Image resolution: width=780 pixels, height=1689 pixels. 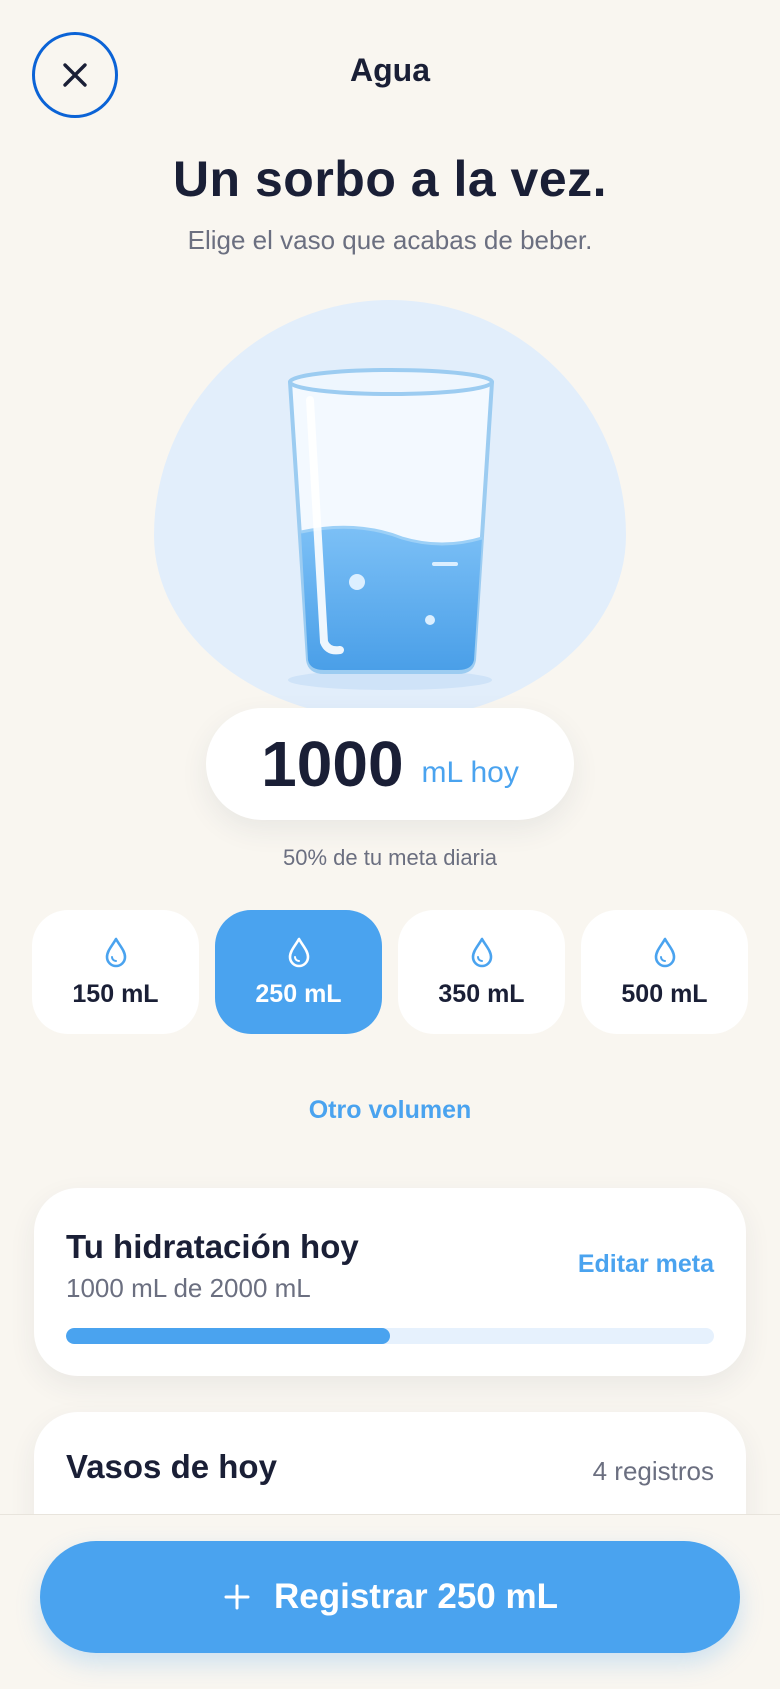 I want to click on page-title: Agua, so click(x=390, y=70).